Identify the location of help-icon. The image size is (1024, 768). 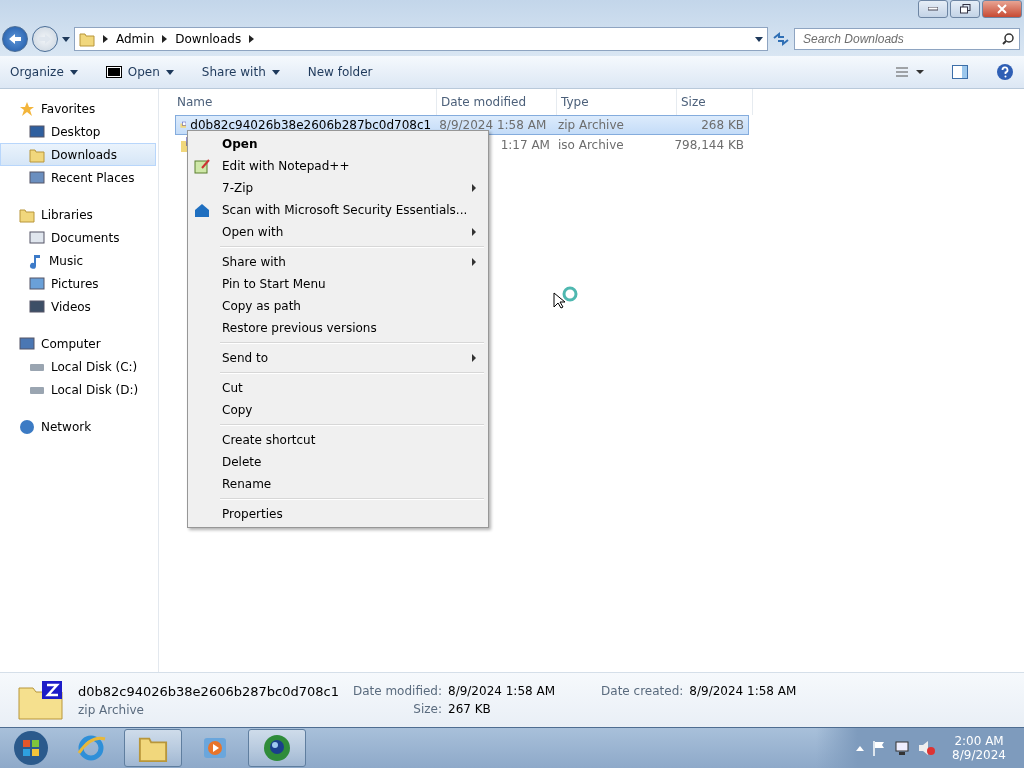
(1005, 72).